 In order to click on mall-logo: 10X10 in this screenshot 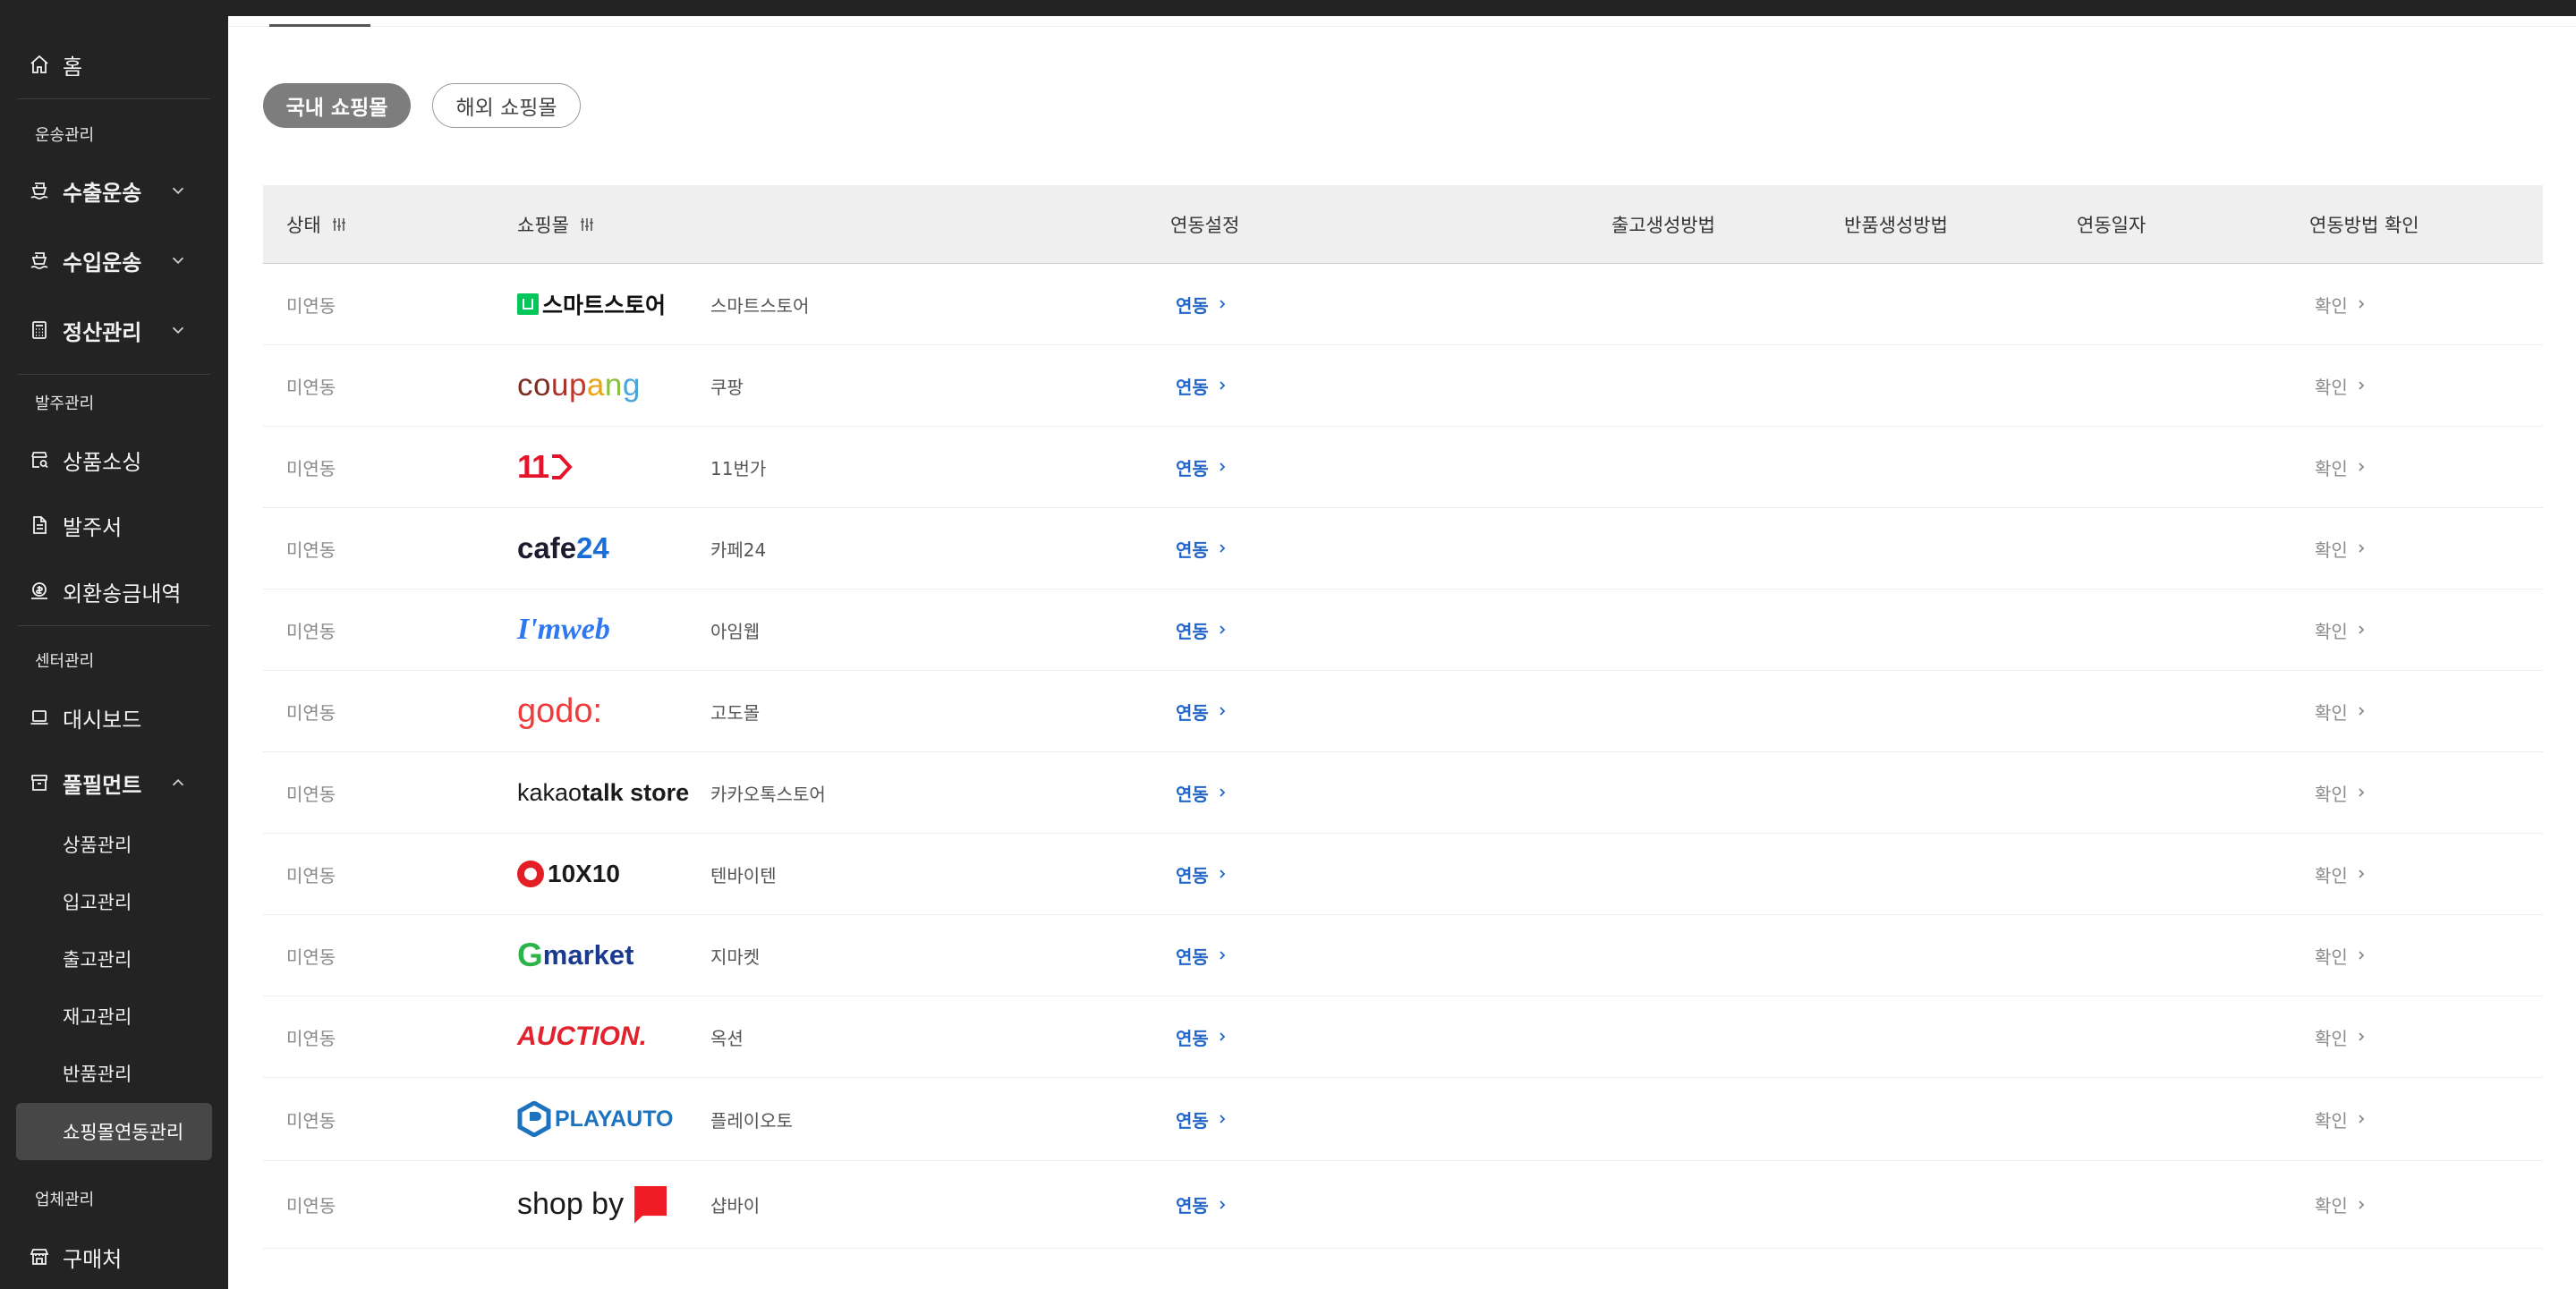, I will do `click(568, 874)`.